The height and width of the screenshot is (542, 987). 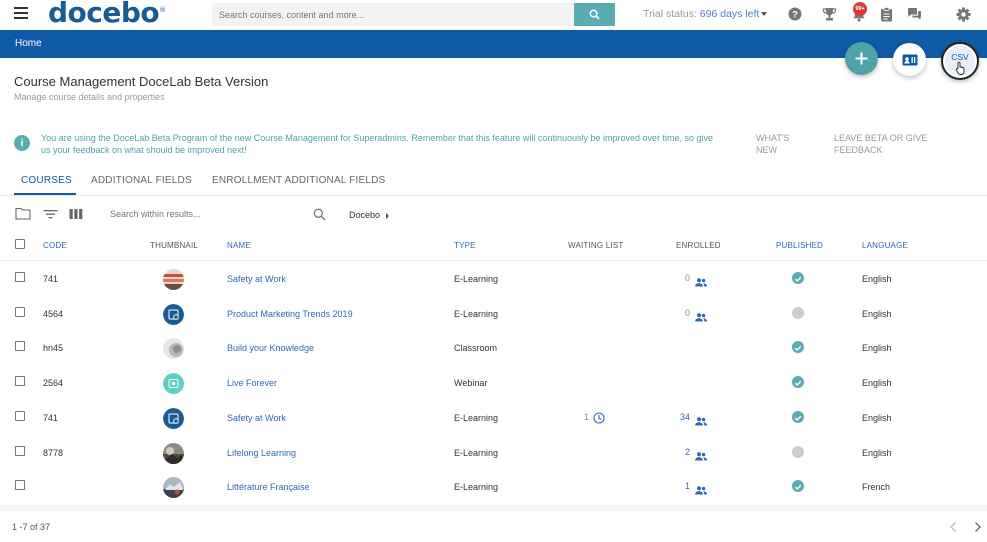 I want to click on header-thumbnail: THUMBNAIL, so click(x=174, y=245).